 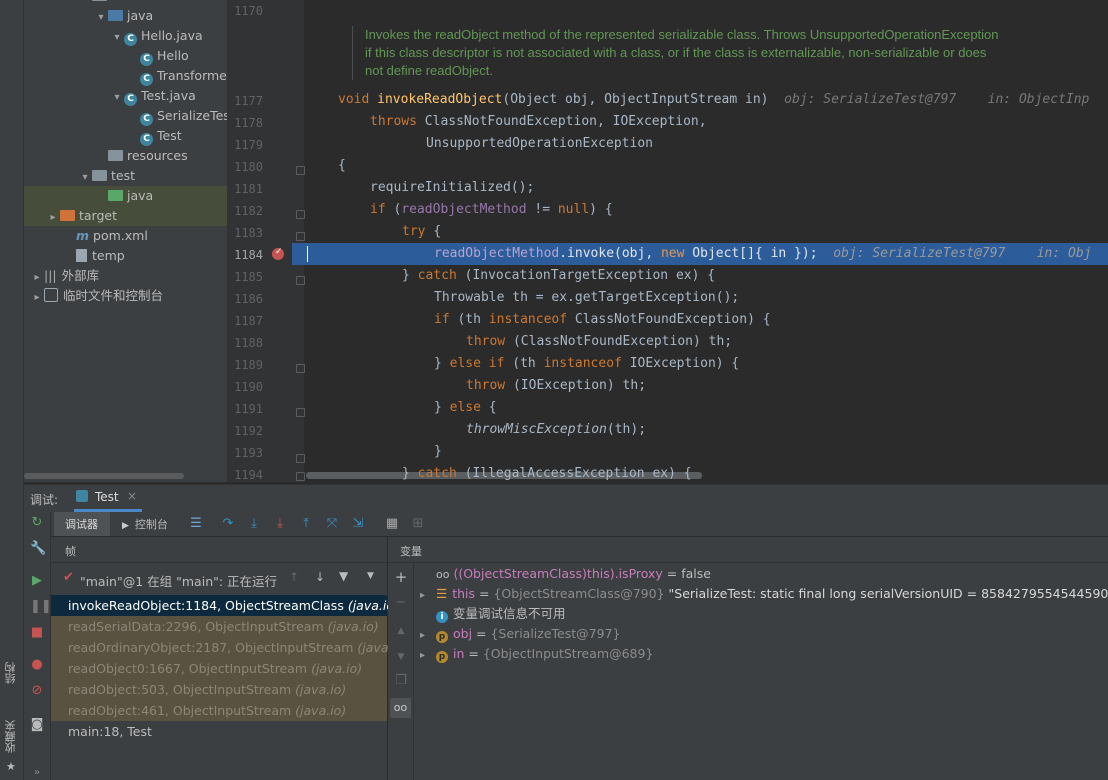 What do you see at coordinates (558, 276) in the screenshot?
I see `code-line: } catch (InvocationTargetException ex) {` at bounding box center [558, 276].